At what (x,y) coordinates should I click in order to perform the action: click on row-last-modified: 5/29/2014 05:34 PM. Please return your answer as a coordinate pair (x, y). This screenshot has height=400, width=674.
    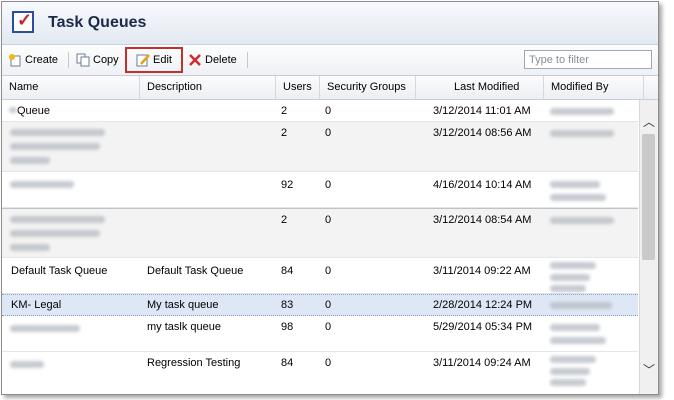
    Looking at the image, I should click on (483, 327).